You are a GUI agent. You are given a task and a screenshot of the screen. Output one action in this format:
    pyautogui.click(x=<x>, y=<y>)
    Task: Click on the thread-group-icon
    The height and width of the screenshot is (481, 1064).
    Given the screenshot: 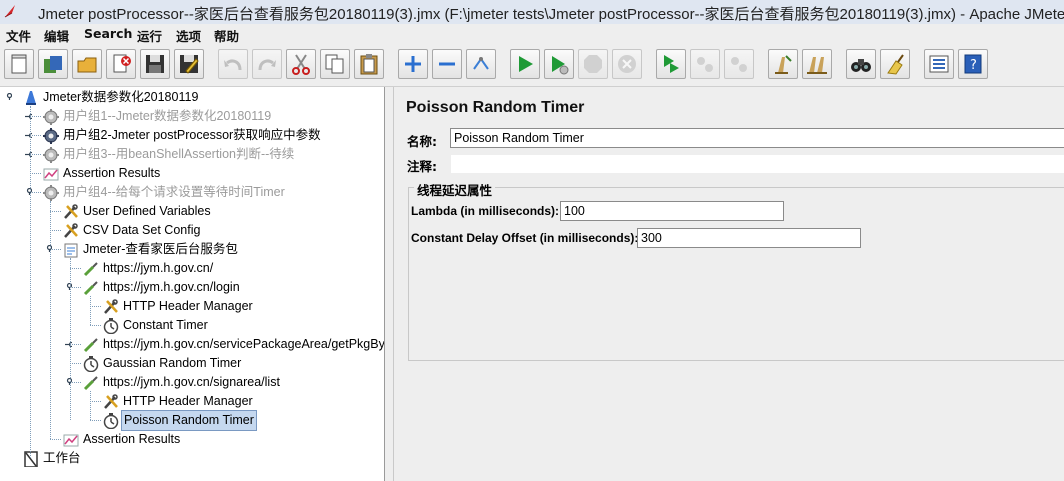 What is the action you would take?
    pyautogui.click(x=51, y=136)
    